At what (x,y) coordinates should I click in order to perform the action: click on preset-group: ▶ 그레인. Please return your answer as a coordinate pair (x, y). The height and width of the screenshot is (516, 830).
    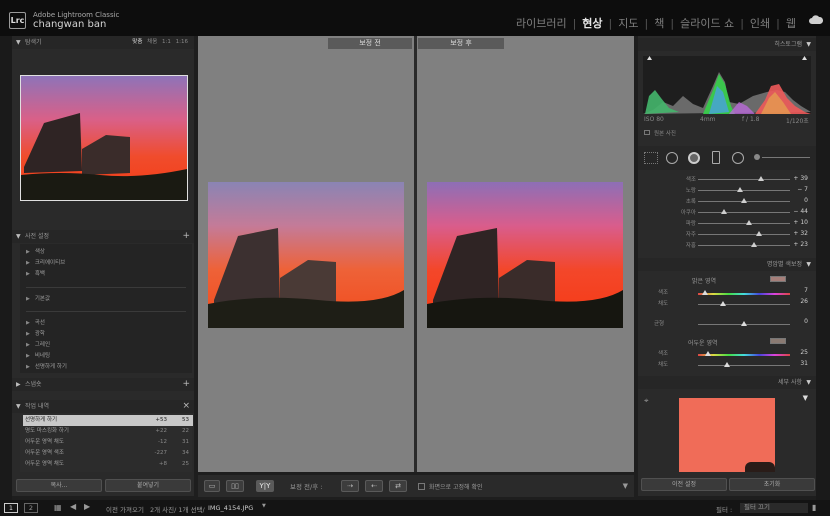
    Looking at the image, I should click on (38, 344).